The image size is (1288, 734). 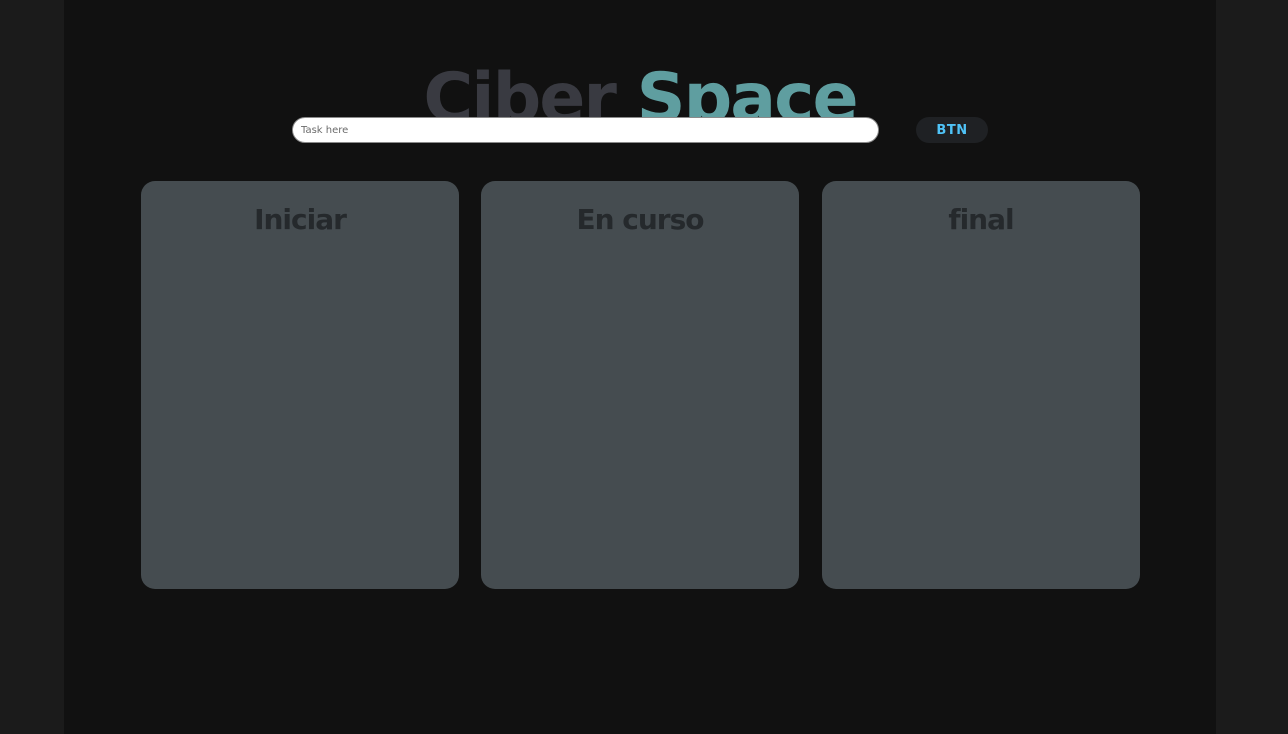 I want to click on column-en-curso: En curso, so click(x=640, y=385).